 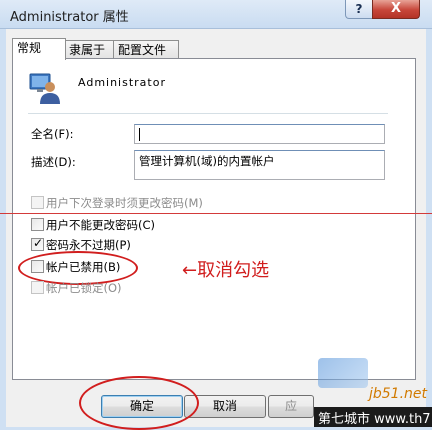 I want to click on checkbox-box: ✓, so click(x=37, y=243).